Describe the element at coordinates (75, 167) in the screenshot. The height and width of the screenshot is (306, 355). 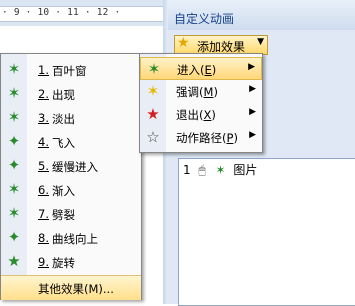
I see `effect-label: 缓慢进入` at that location.